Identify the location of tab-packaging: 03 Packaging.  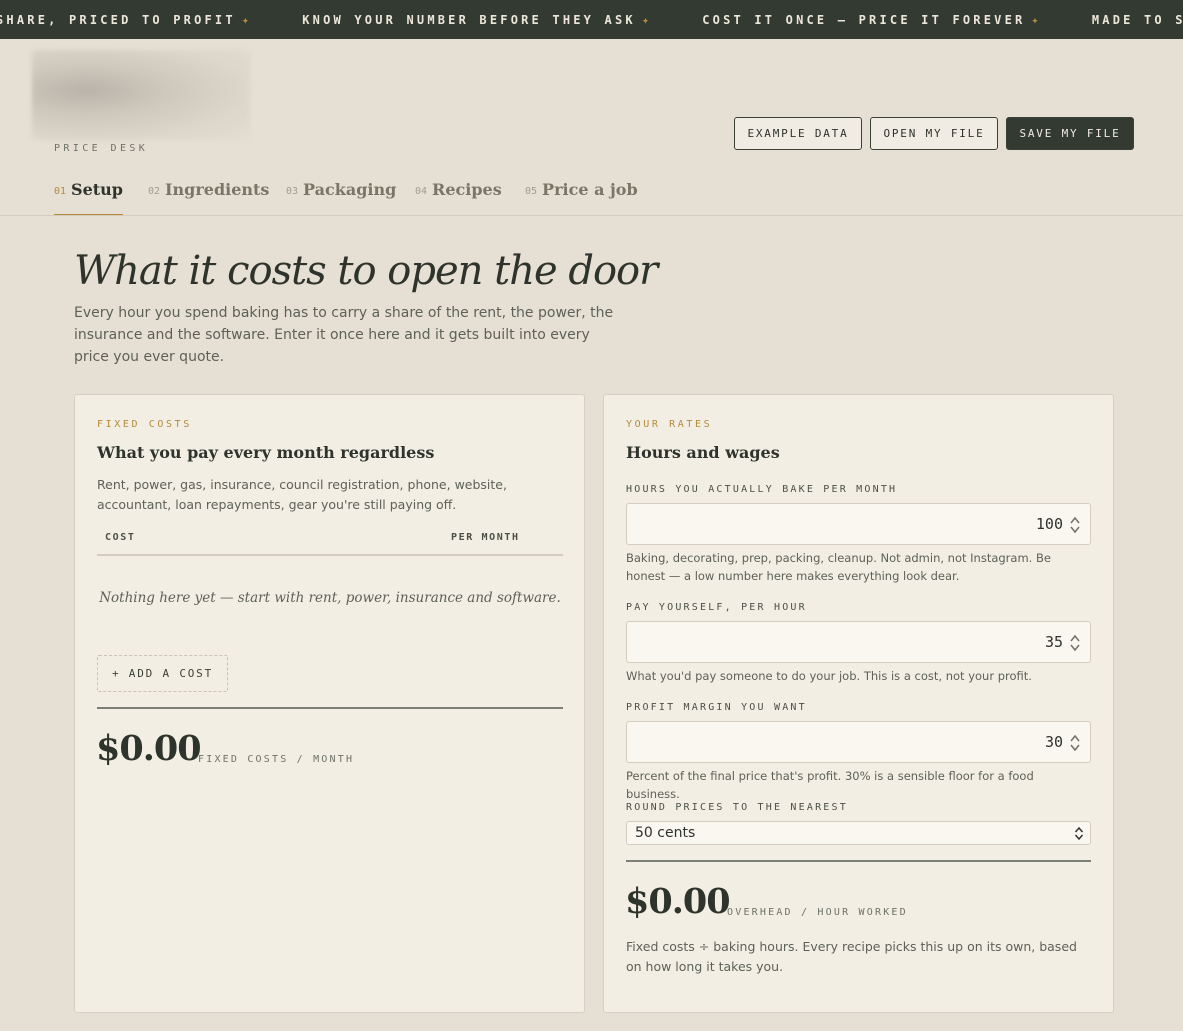
(341, 198).